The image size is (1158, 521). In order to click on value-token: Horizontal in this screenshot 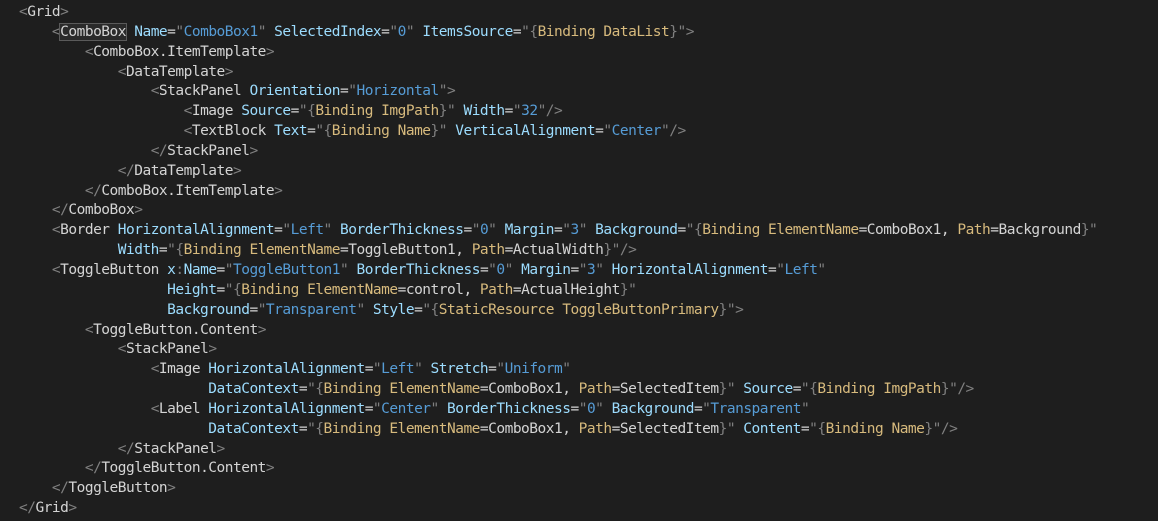, I will do `click(397, 91)`.